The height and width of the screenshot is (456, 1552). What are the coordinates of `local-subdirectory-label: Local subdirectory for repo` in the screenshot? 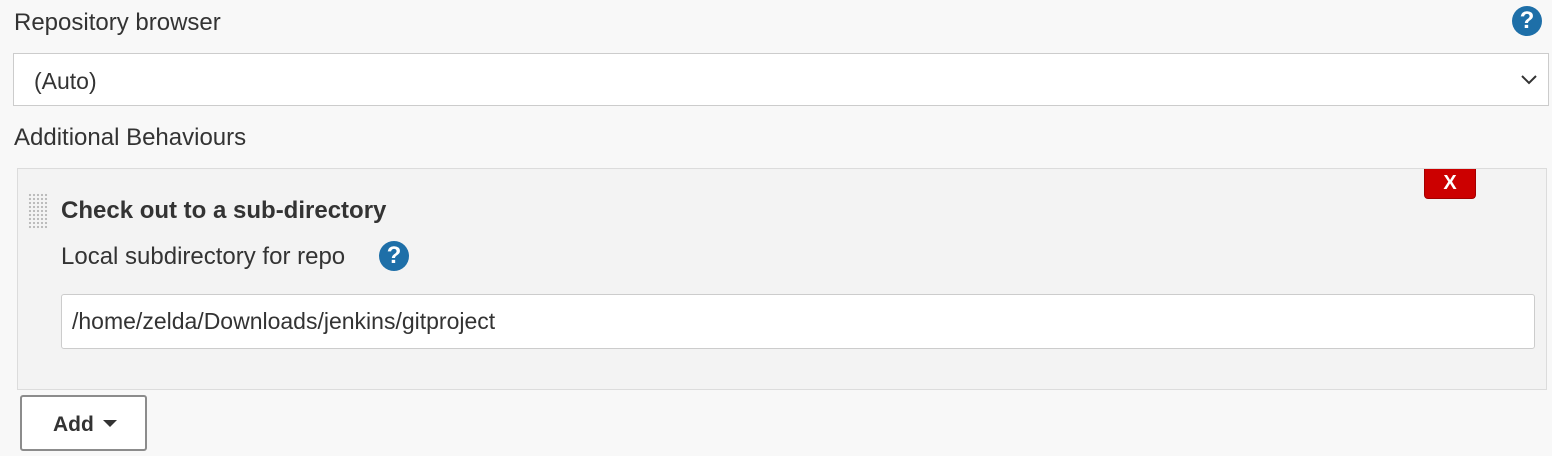 It's located at (203, 256).